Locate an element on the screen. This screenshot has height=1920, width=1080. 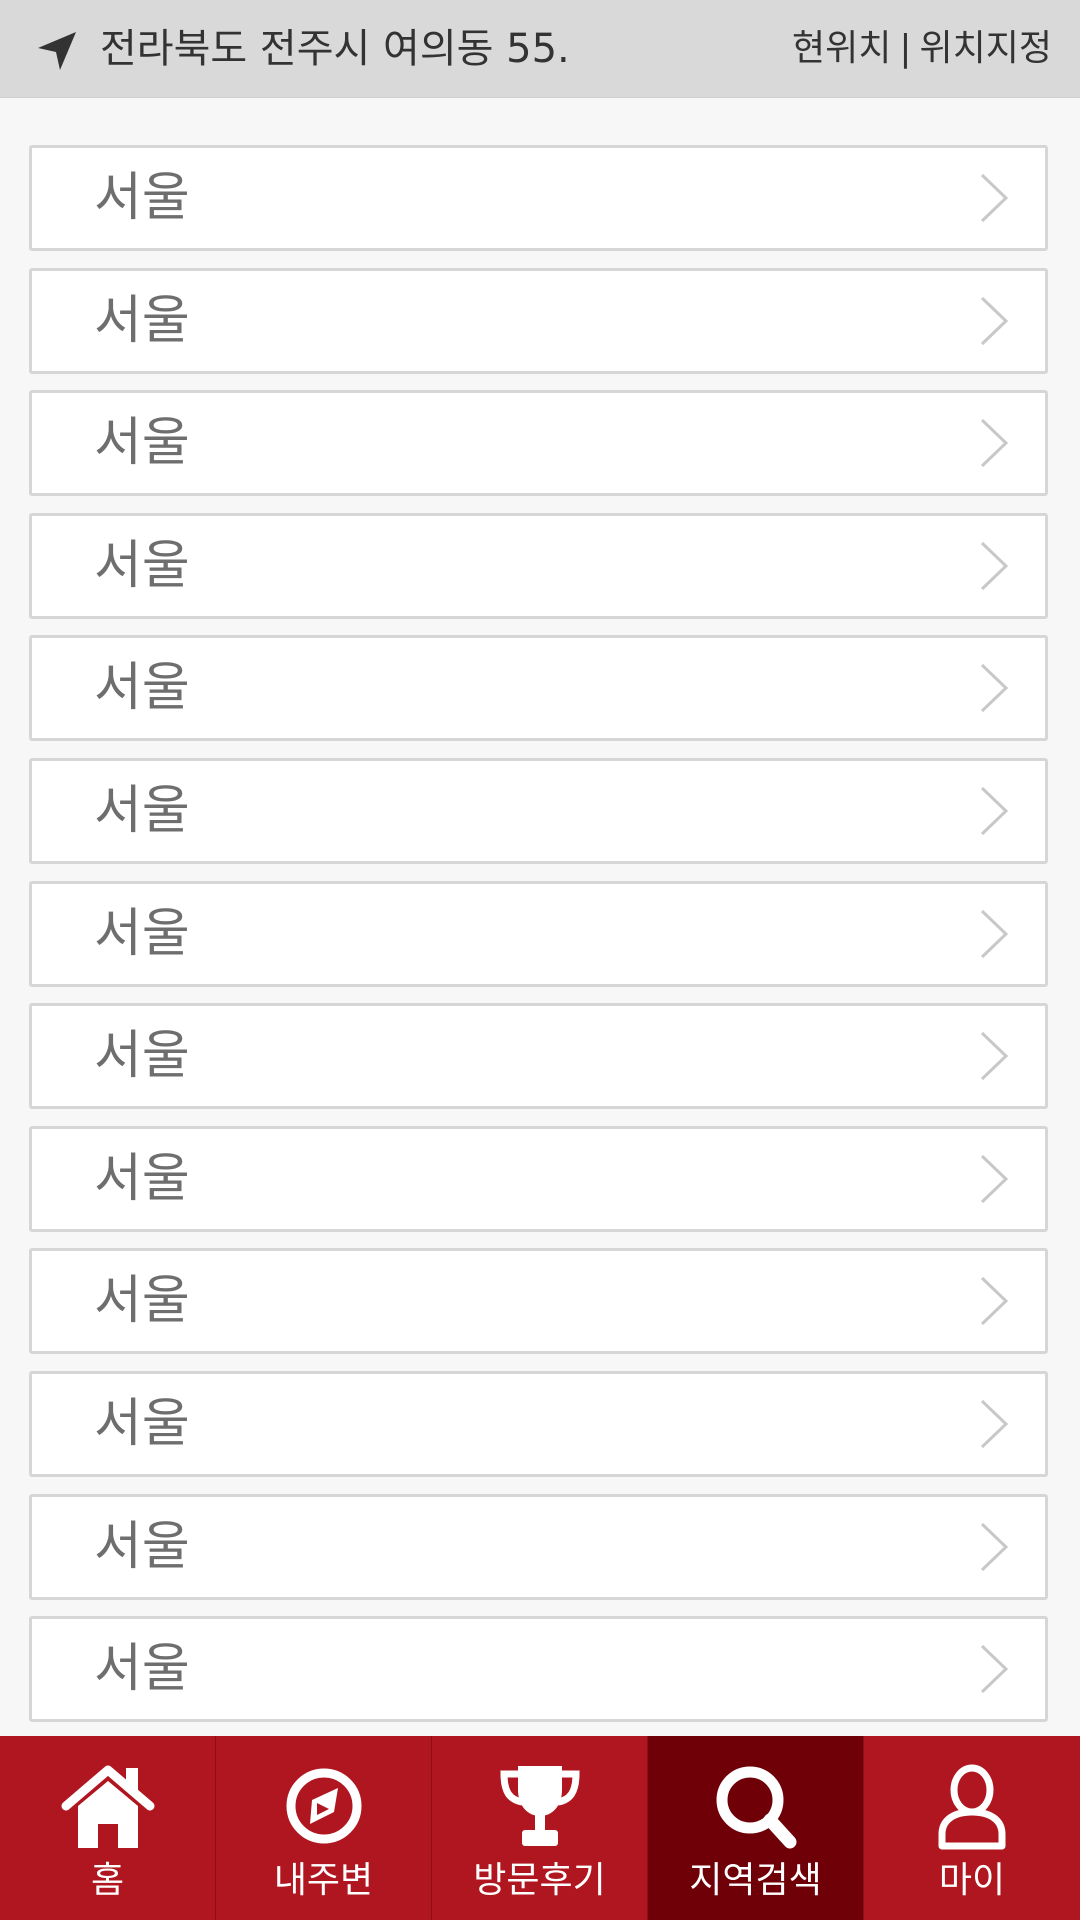
set-location-link: 위치지정 is located at coordinates (986, 48).